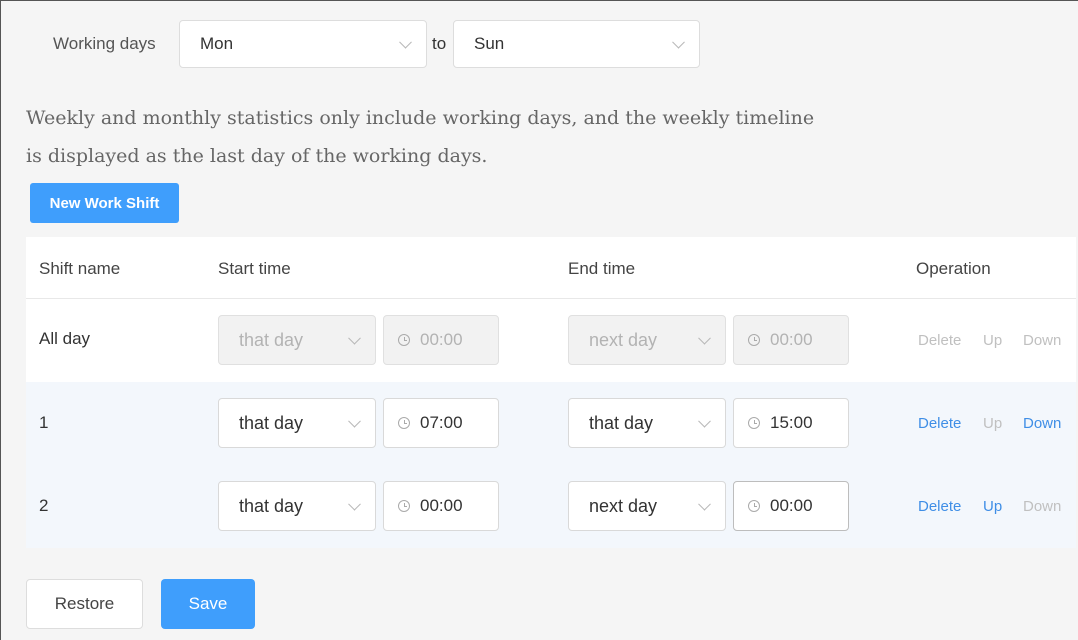 This screenshot has height=640, width=1078. I want to click on working-days-from-select: Mon, so click(303, 44).